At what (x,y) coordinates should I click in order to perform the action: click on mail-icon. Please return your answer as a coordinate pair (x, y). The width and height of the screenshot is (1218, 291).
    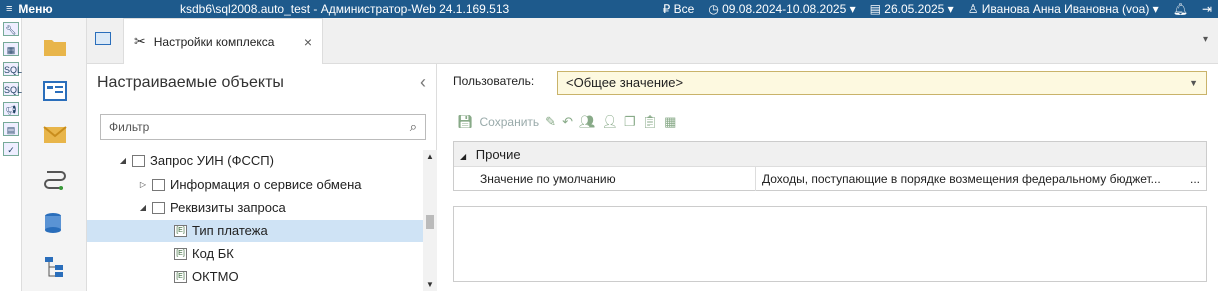
    Looking at the image, I should click on (55, 135).